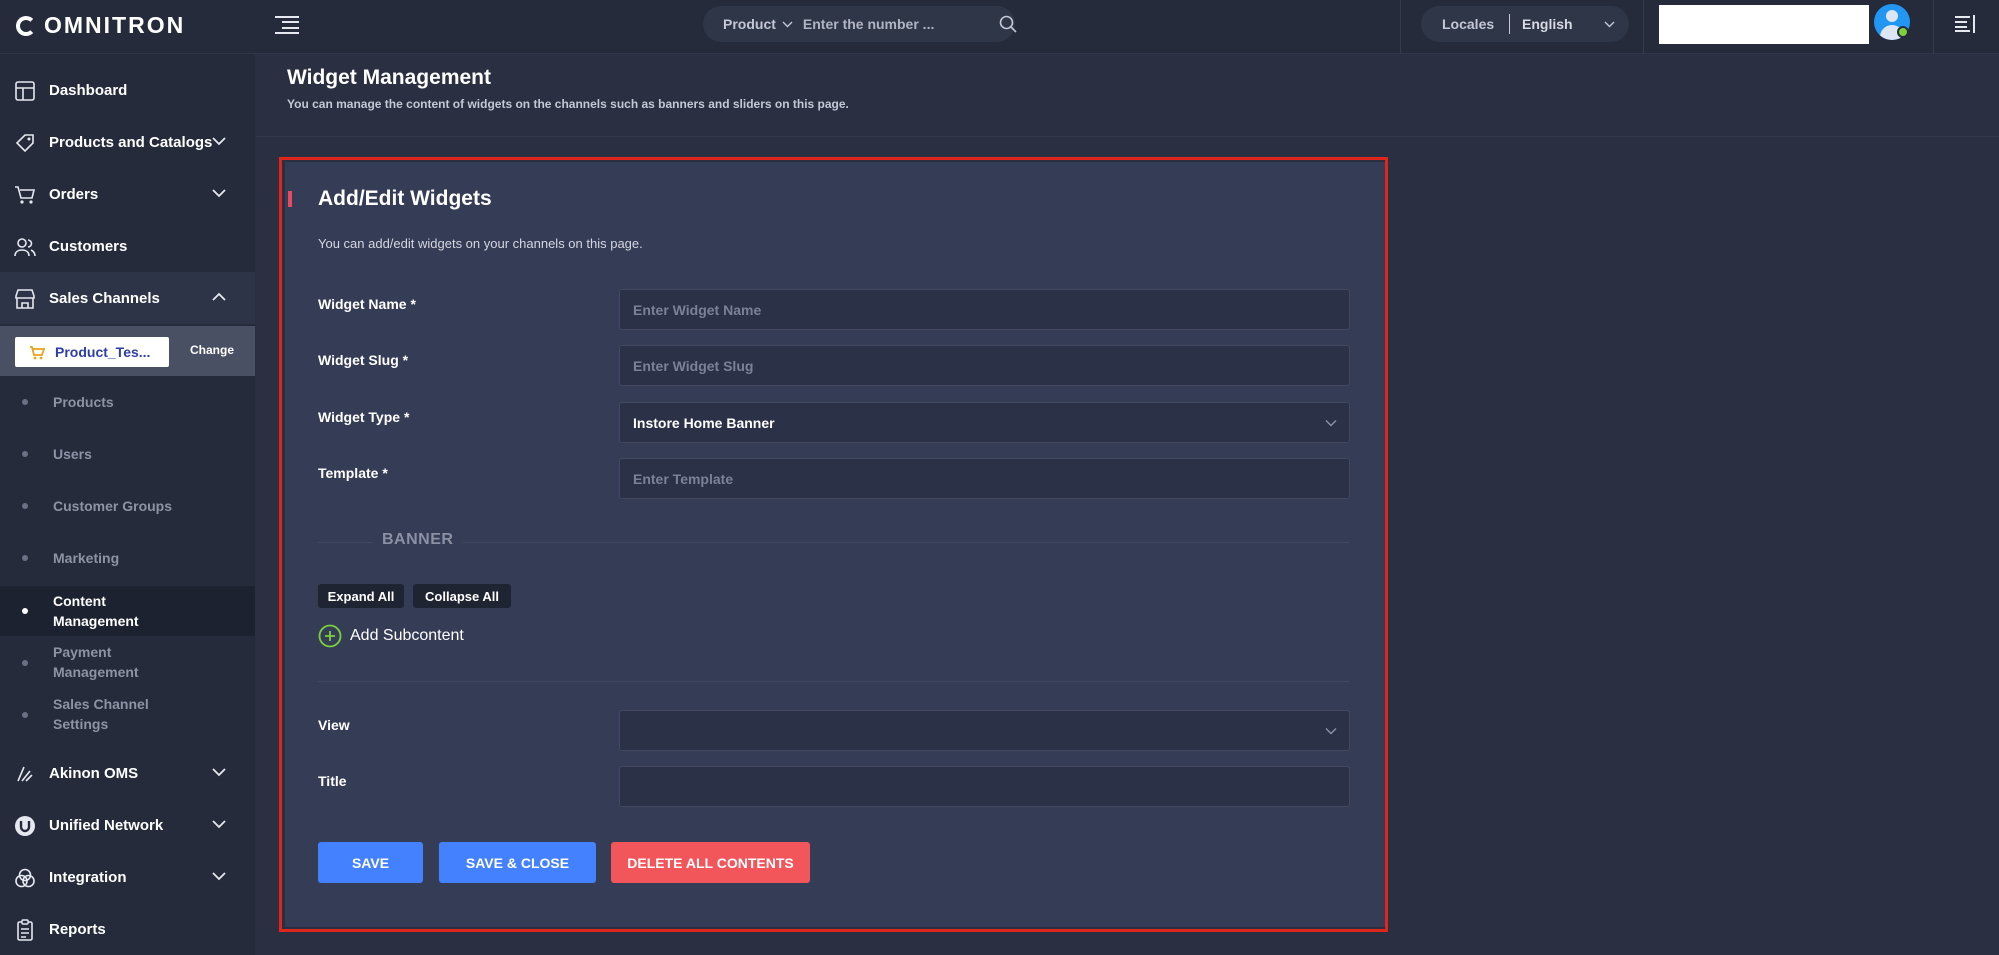  I want to click on sidebar-item-label: Unified Network, so click(106, 825).